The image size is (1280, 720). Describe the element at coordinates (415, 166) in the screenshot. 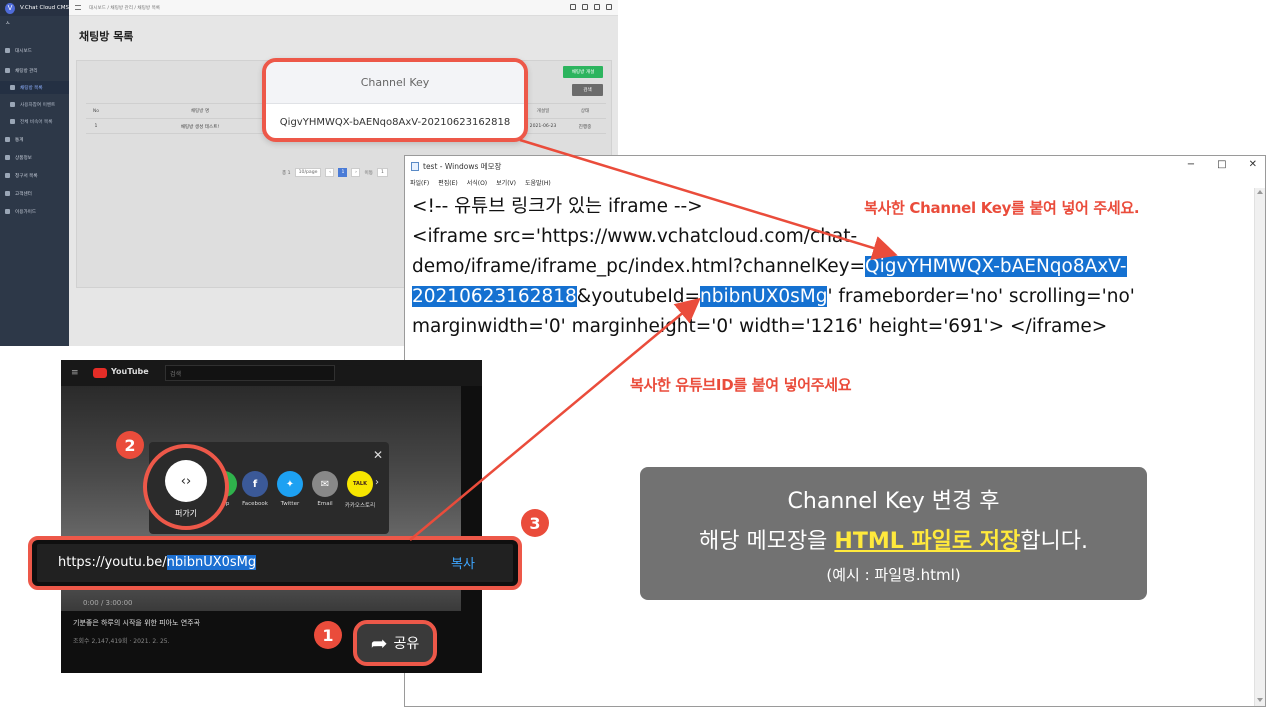

I see `notepad-icon` at that location.